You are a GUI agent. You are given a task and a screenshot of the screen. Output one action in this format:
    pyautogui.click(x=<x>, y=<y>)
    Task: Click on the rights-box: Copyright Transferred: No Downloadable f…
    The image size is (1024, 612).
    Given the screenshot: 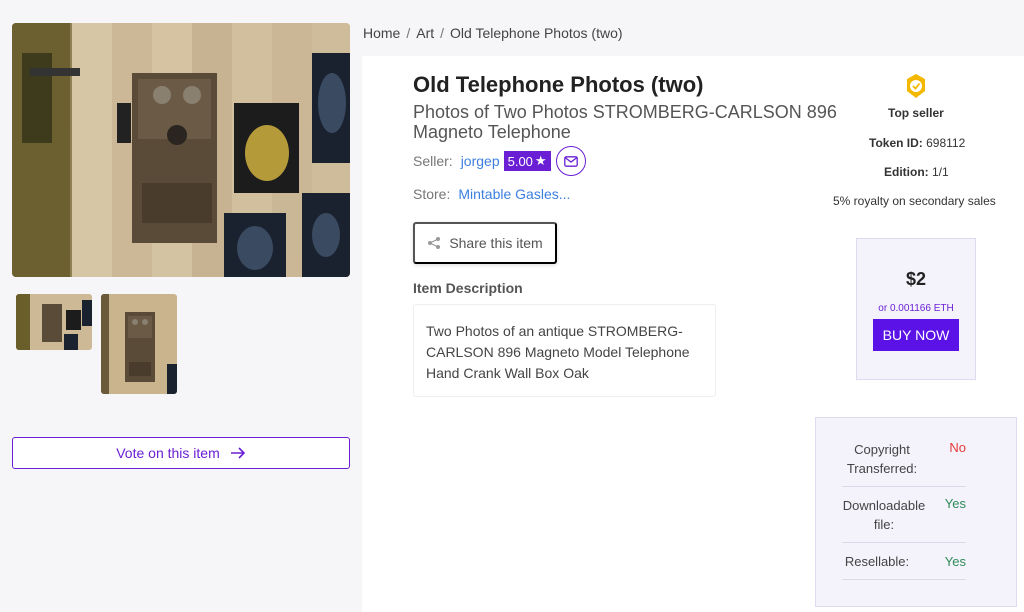 What is the action you would take?
    pyautogui.click(x=916, y=512)
    